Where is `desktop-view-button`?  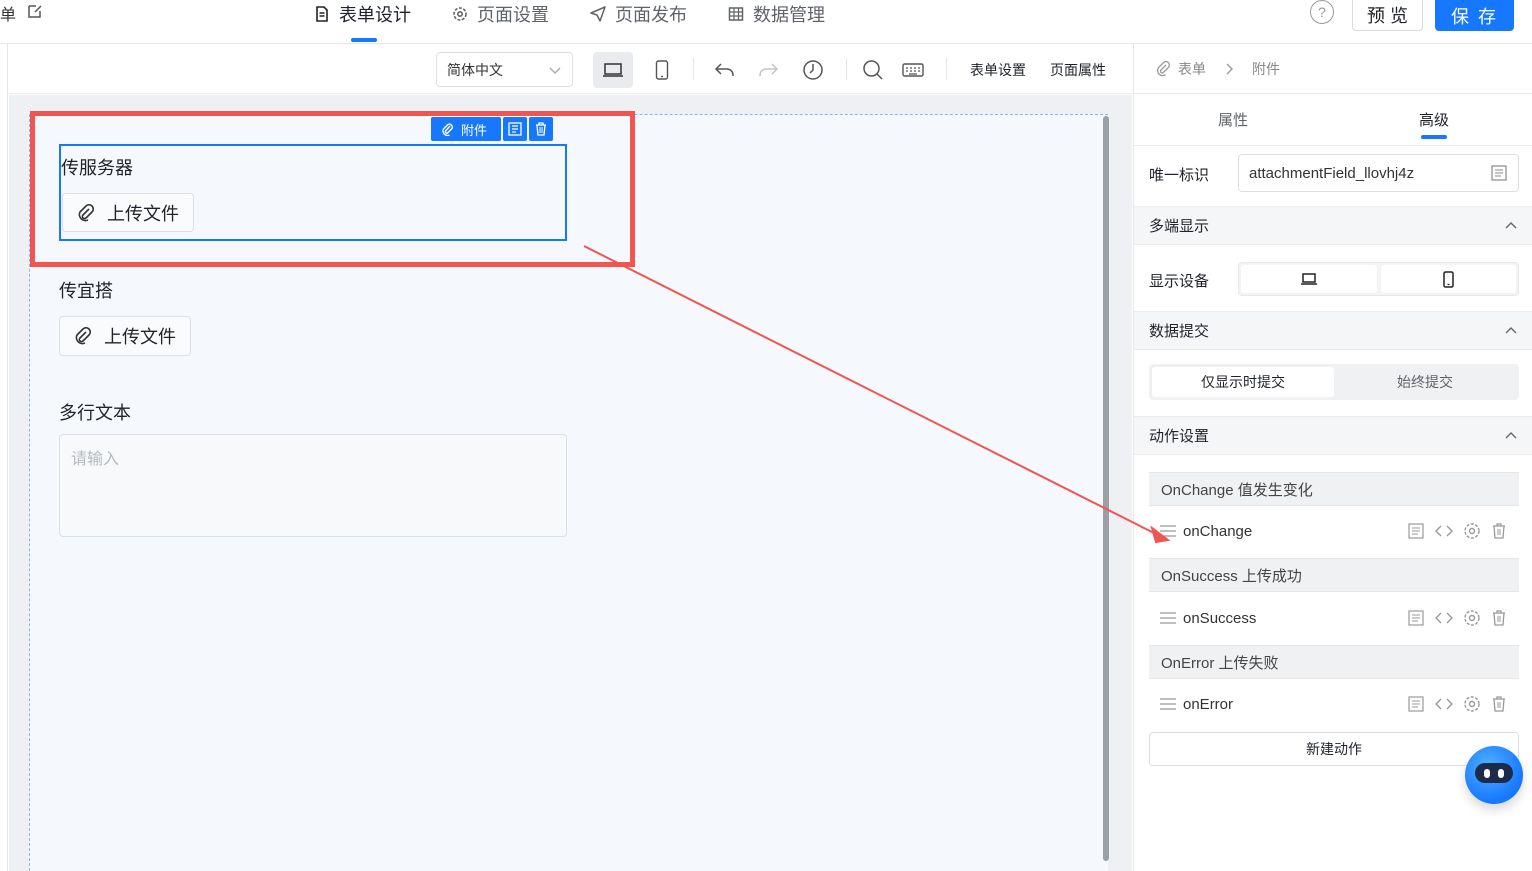
desktop-view-button is located at coordinates (613, 70).